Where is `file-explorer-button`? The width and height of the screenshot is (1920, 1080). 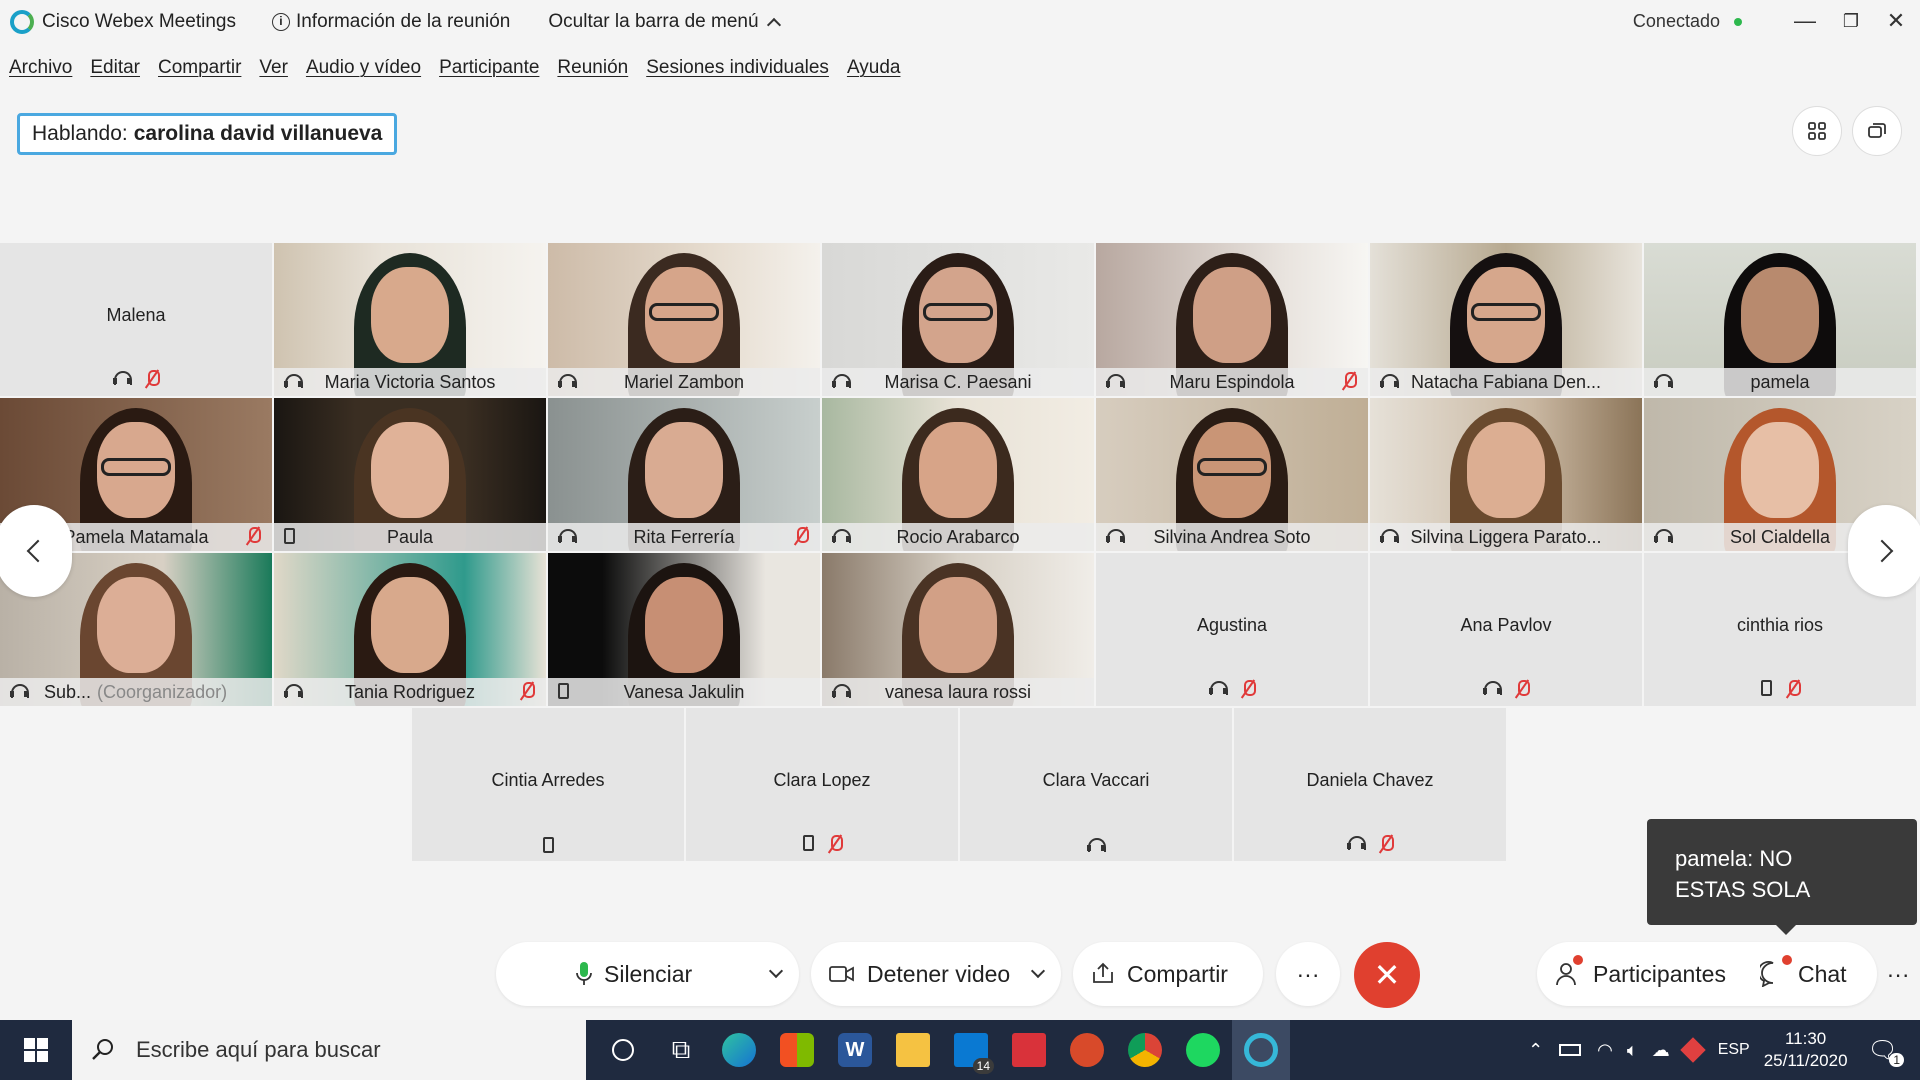
file-explorer-button is located at coordinates (913, 1050).